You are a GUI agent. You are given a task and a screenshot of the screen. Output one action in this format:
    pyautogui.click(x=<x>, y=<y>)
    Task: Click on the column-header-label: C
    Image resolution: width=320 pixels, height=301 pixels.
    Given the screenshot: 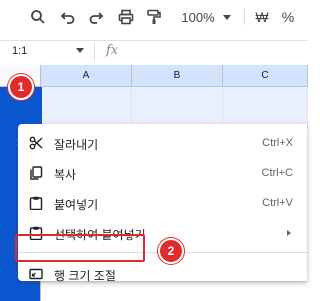 What is the action you would take?
    pyautogui.click(x=265, y=75)
    